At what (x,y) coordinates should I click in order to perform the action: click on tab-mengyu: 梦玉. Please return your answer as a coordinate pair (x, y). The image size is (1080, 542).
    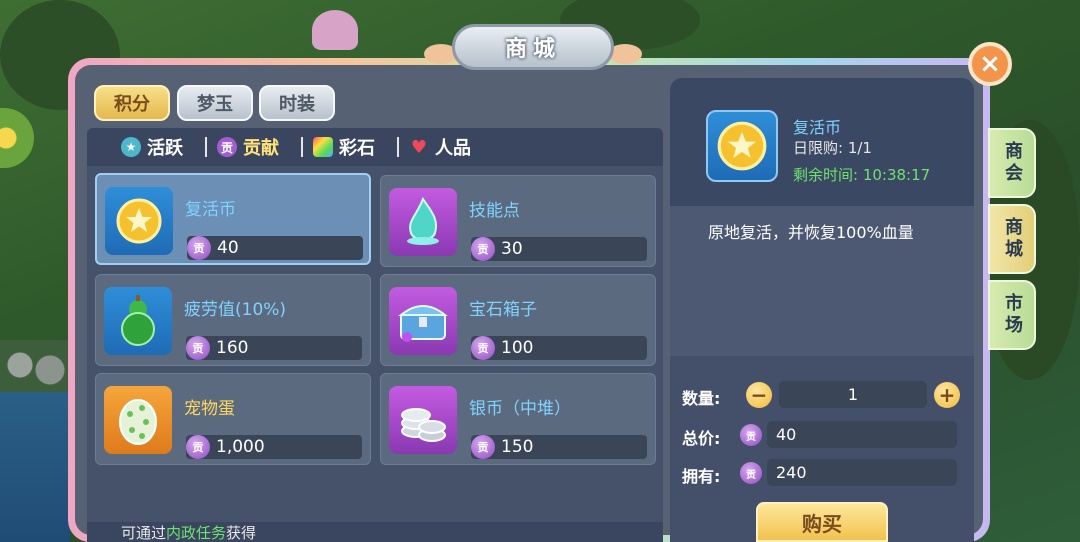
    Looking at the image, I should click on (215, 103).